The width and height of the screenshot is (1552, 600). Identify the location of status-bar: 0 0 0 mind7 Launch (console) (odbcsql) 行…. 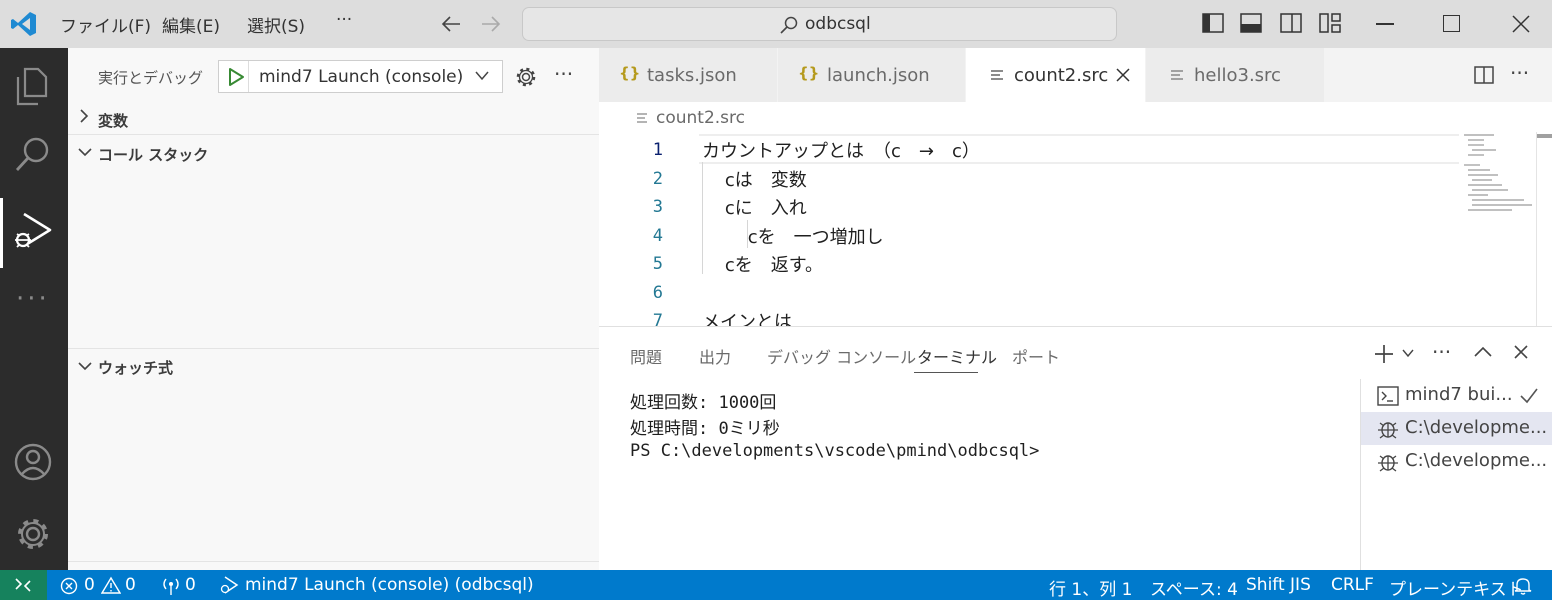
(776, 585).